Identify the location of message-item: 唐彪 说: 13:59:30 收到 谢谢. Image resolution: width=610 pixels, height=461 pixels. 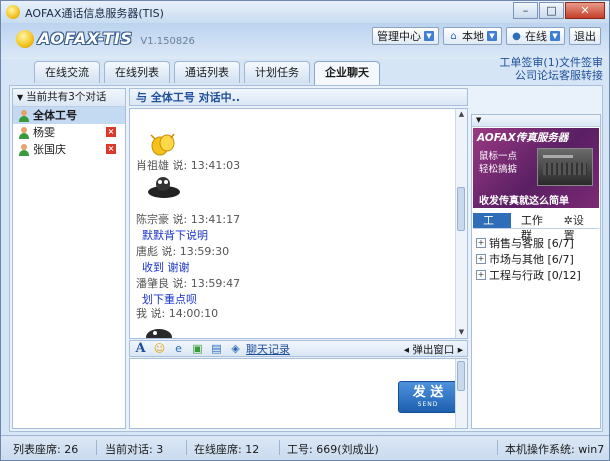
(182, 259).